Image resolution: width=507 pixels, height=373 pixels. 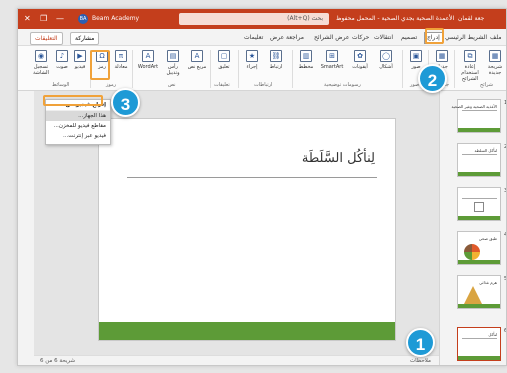 I want to click on wordart-label: WordArt, so click(x=148, y=67).